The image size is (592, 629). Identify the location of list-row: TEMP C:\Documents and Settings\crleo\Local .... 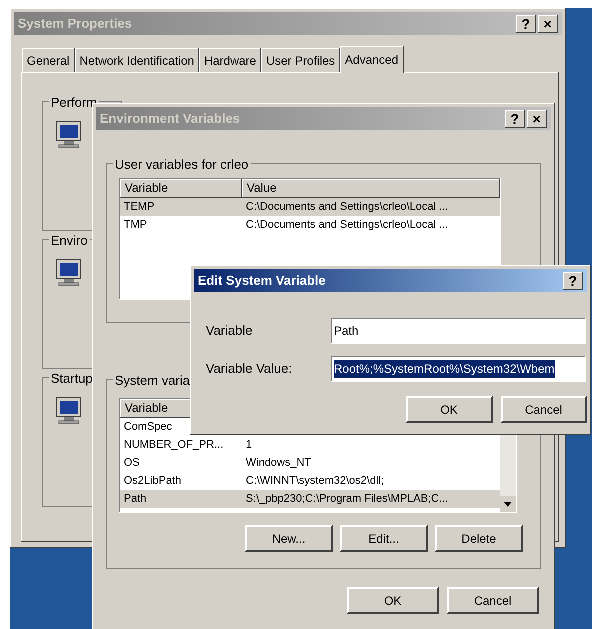
(310, 207).